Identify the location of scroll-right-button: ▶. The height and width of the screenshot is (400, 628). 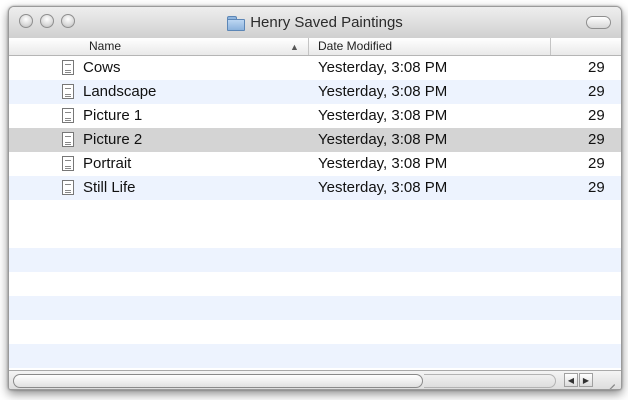
(586, 380).